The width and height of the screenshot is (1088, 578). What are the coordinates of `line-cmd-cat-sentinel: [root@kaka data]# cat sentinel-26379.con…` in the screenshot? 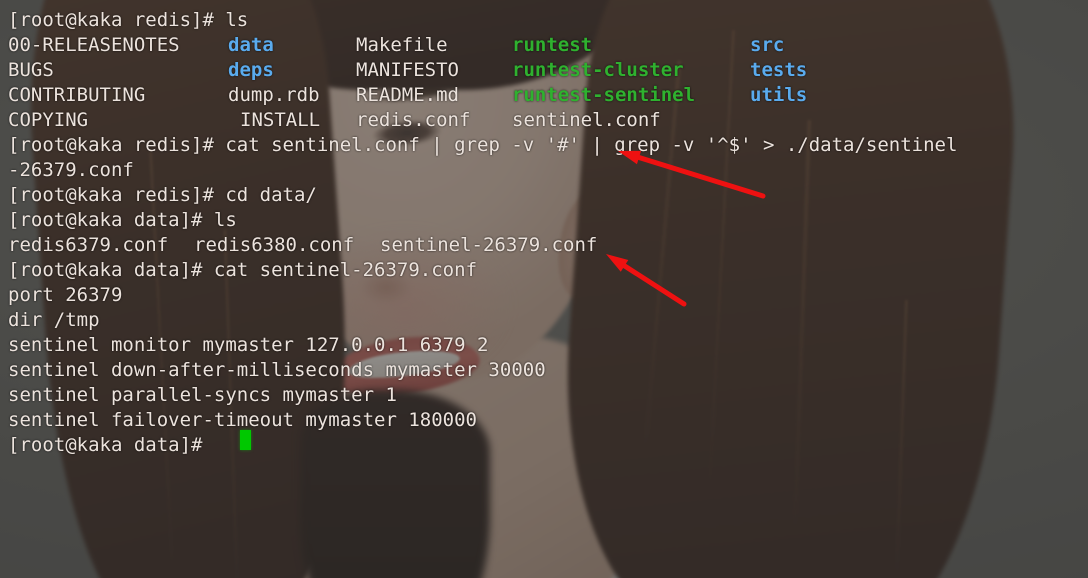 It's located at (242, 270).